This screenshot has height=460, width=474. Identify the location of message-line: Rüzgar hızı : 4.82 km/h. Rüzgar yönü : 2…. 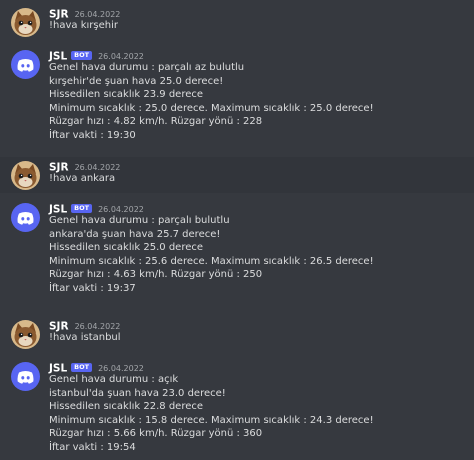
(156, 122).